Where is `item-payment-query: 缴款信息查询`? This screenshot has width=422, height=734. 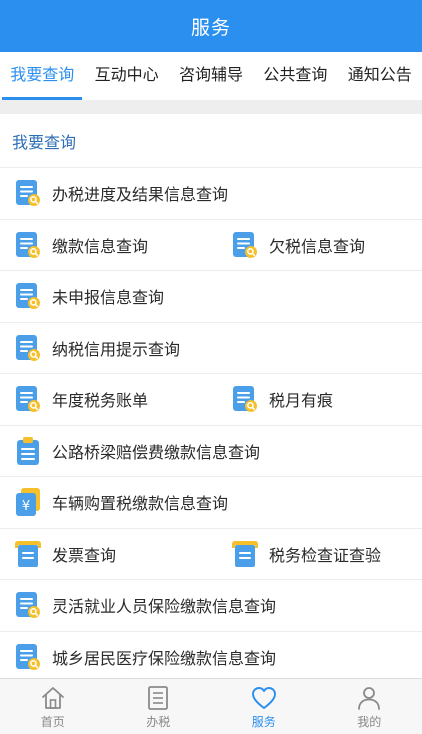
item-payment-query: 缴款信息查询 is located at coordinates (108, 245).